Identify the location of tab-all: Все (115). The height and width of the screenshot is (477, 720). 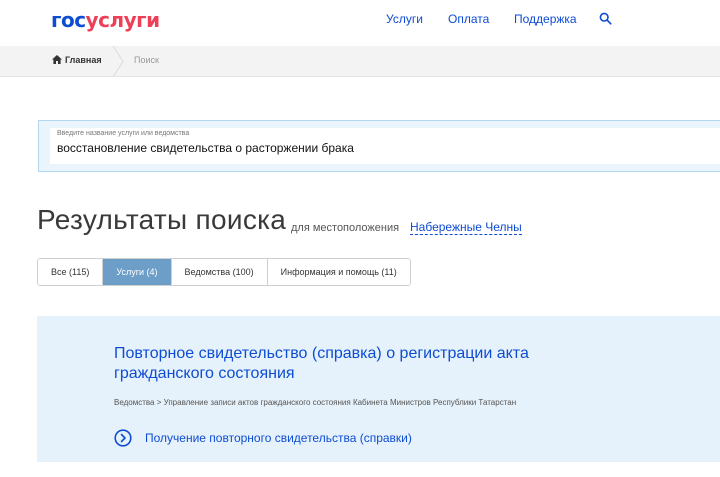
(71, 272).